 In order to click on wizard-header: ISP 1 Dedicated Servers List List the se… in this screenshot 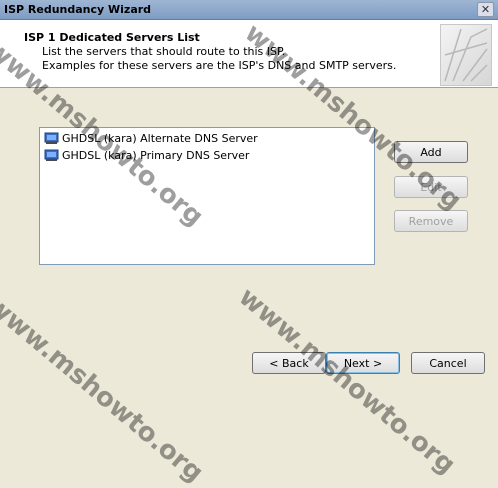, I will do `click(249, 54)`.